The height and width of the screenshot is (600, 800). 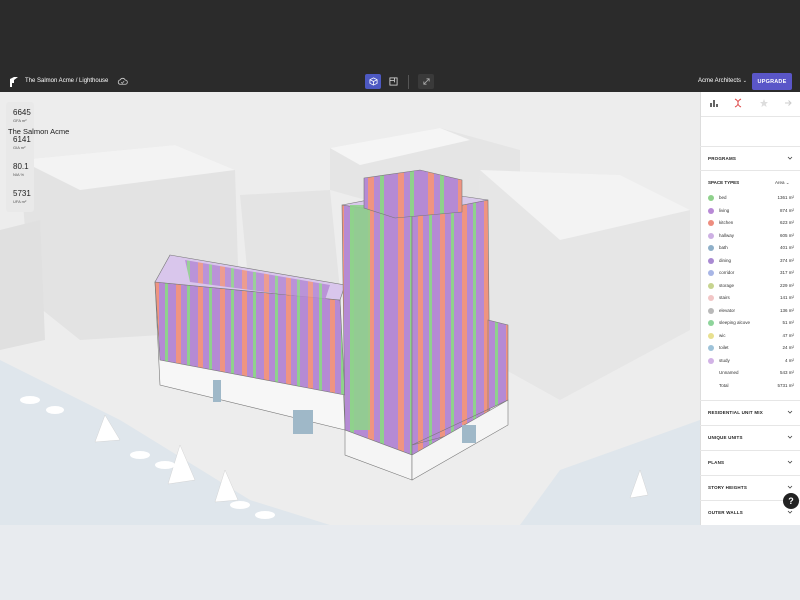 I want to click on space-type-name: living, so click(x=724, y=210).